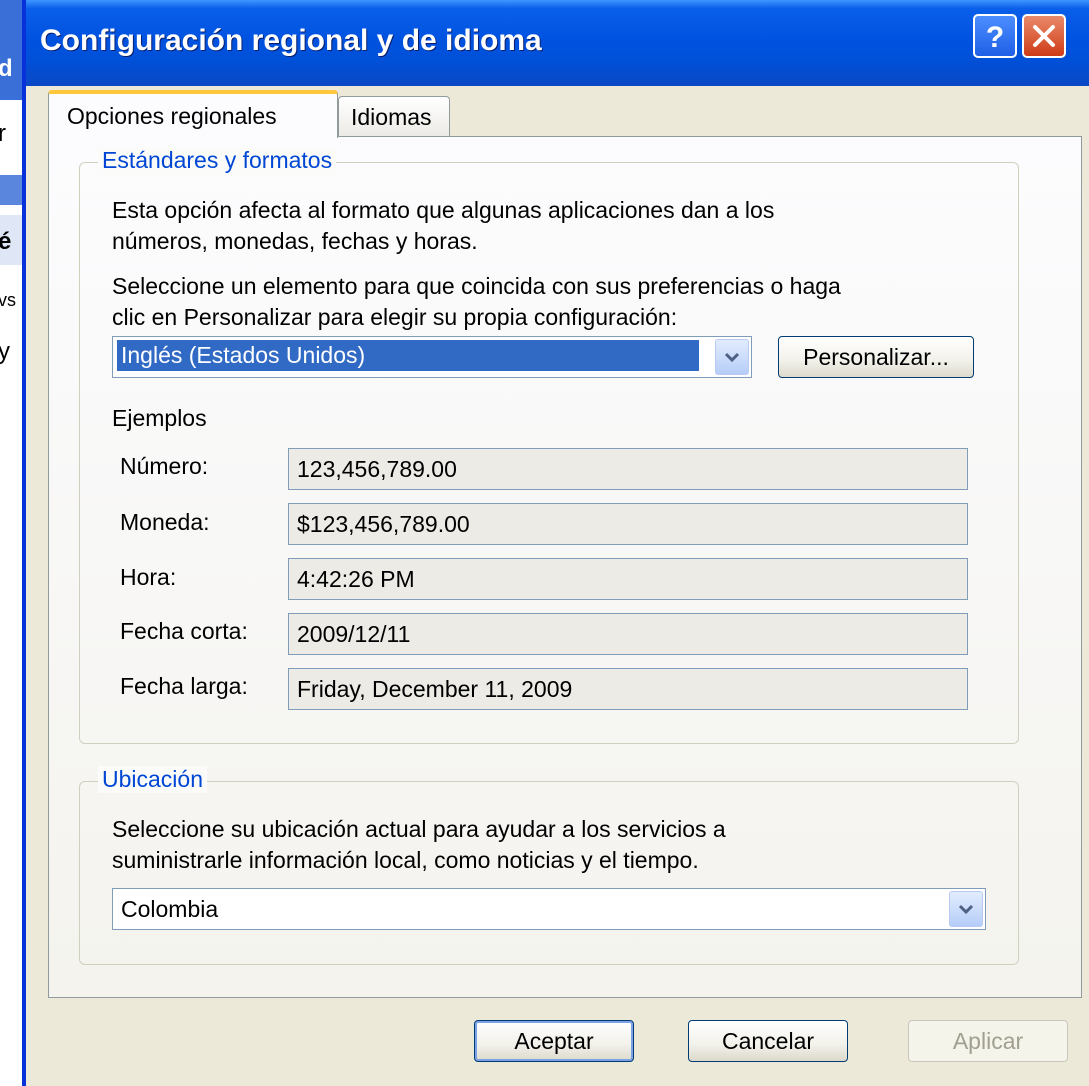 This screenshot has width=1089, height=1086. Describe the element at coordinates (291, 40) in the screenshot. I see `window-title: Configuración regional y de idioma` at that location.